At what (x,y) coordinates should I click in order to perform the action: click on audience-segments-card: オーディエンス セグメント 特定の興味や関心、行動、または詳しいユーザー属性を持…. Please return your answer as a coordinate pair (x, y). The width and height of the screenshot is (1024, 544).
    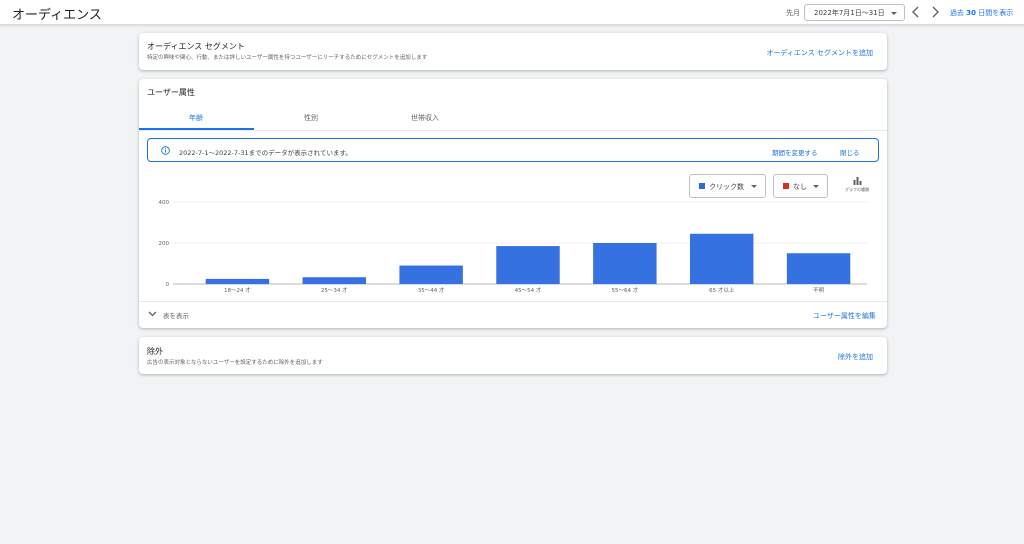
    Looking at the image, I should click on (513, 51).